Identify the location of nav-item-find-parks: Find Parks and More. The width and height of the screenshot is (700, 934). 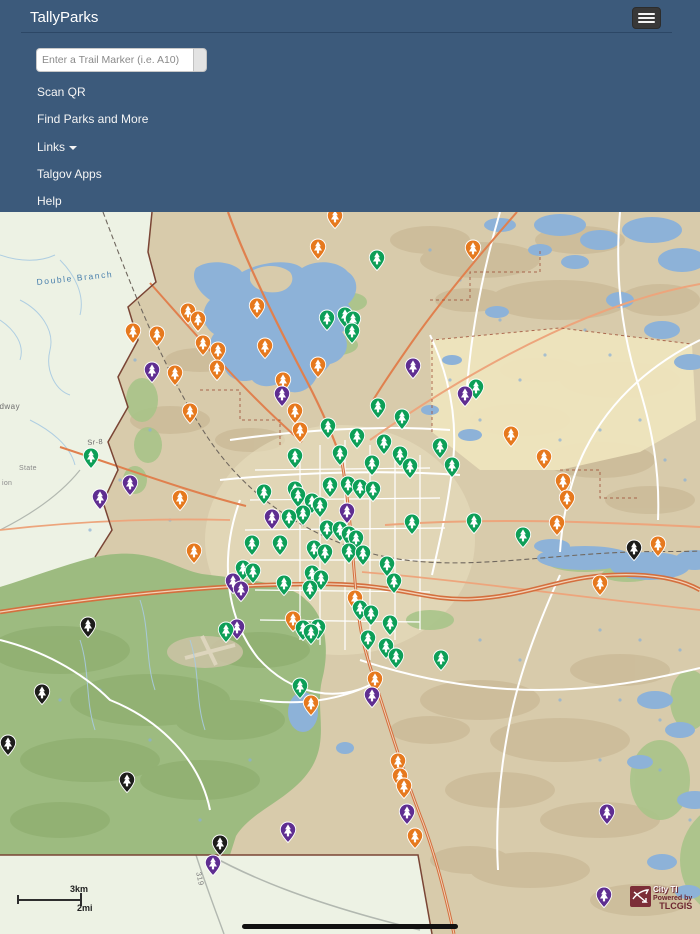
(92, 119).